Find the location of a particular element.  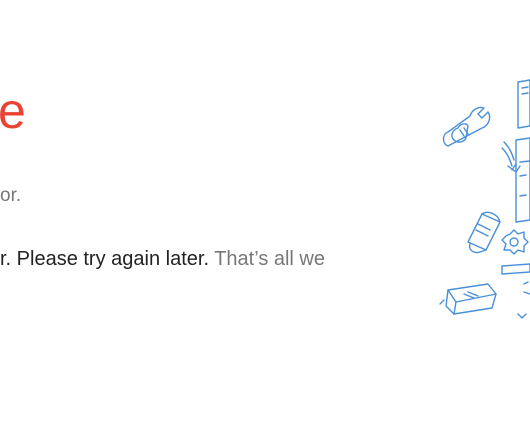

broken-robot-illustration-icon is located at coordinates (484, 199).